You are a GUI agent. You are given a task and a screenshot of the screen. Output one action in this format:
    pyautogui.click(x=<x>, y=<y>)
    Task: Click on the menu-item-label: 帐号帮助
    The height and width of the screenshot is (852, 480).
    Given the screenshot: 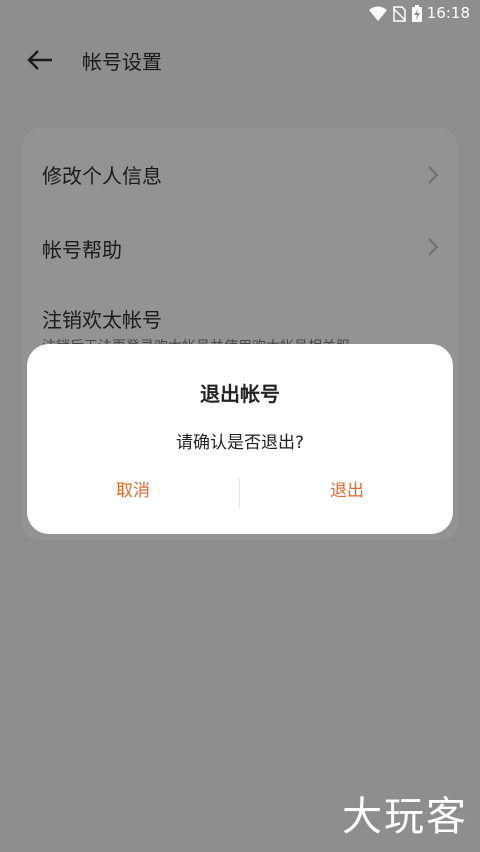 What is the action you would take?
    pyautogui.click(x=82, y=250)
    